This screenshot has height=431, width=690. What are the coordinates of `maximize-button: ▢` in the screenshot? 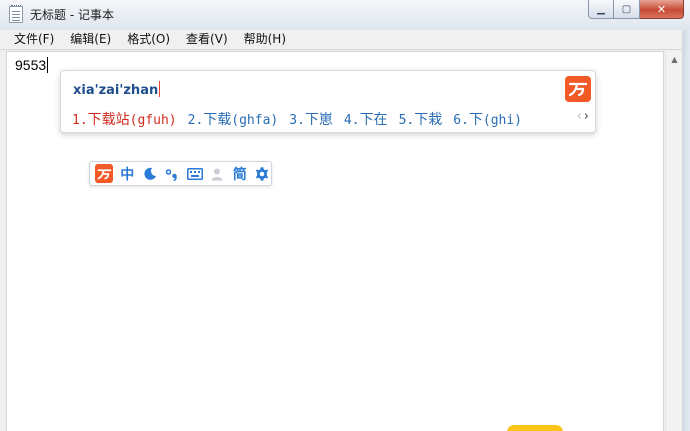 It's located at (627, 9).